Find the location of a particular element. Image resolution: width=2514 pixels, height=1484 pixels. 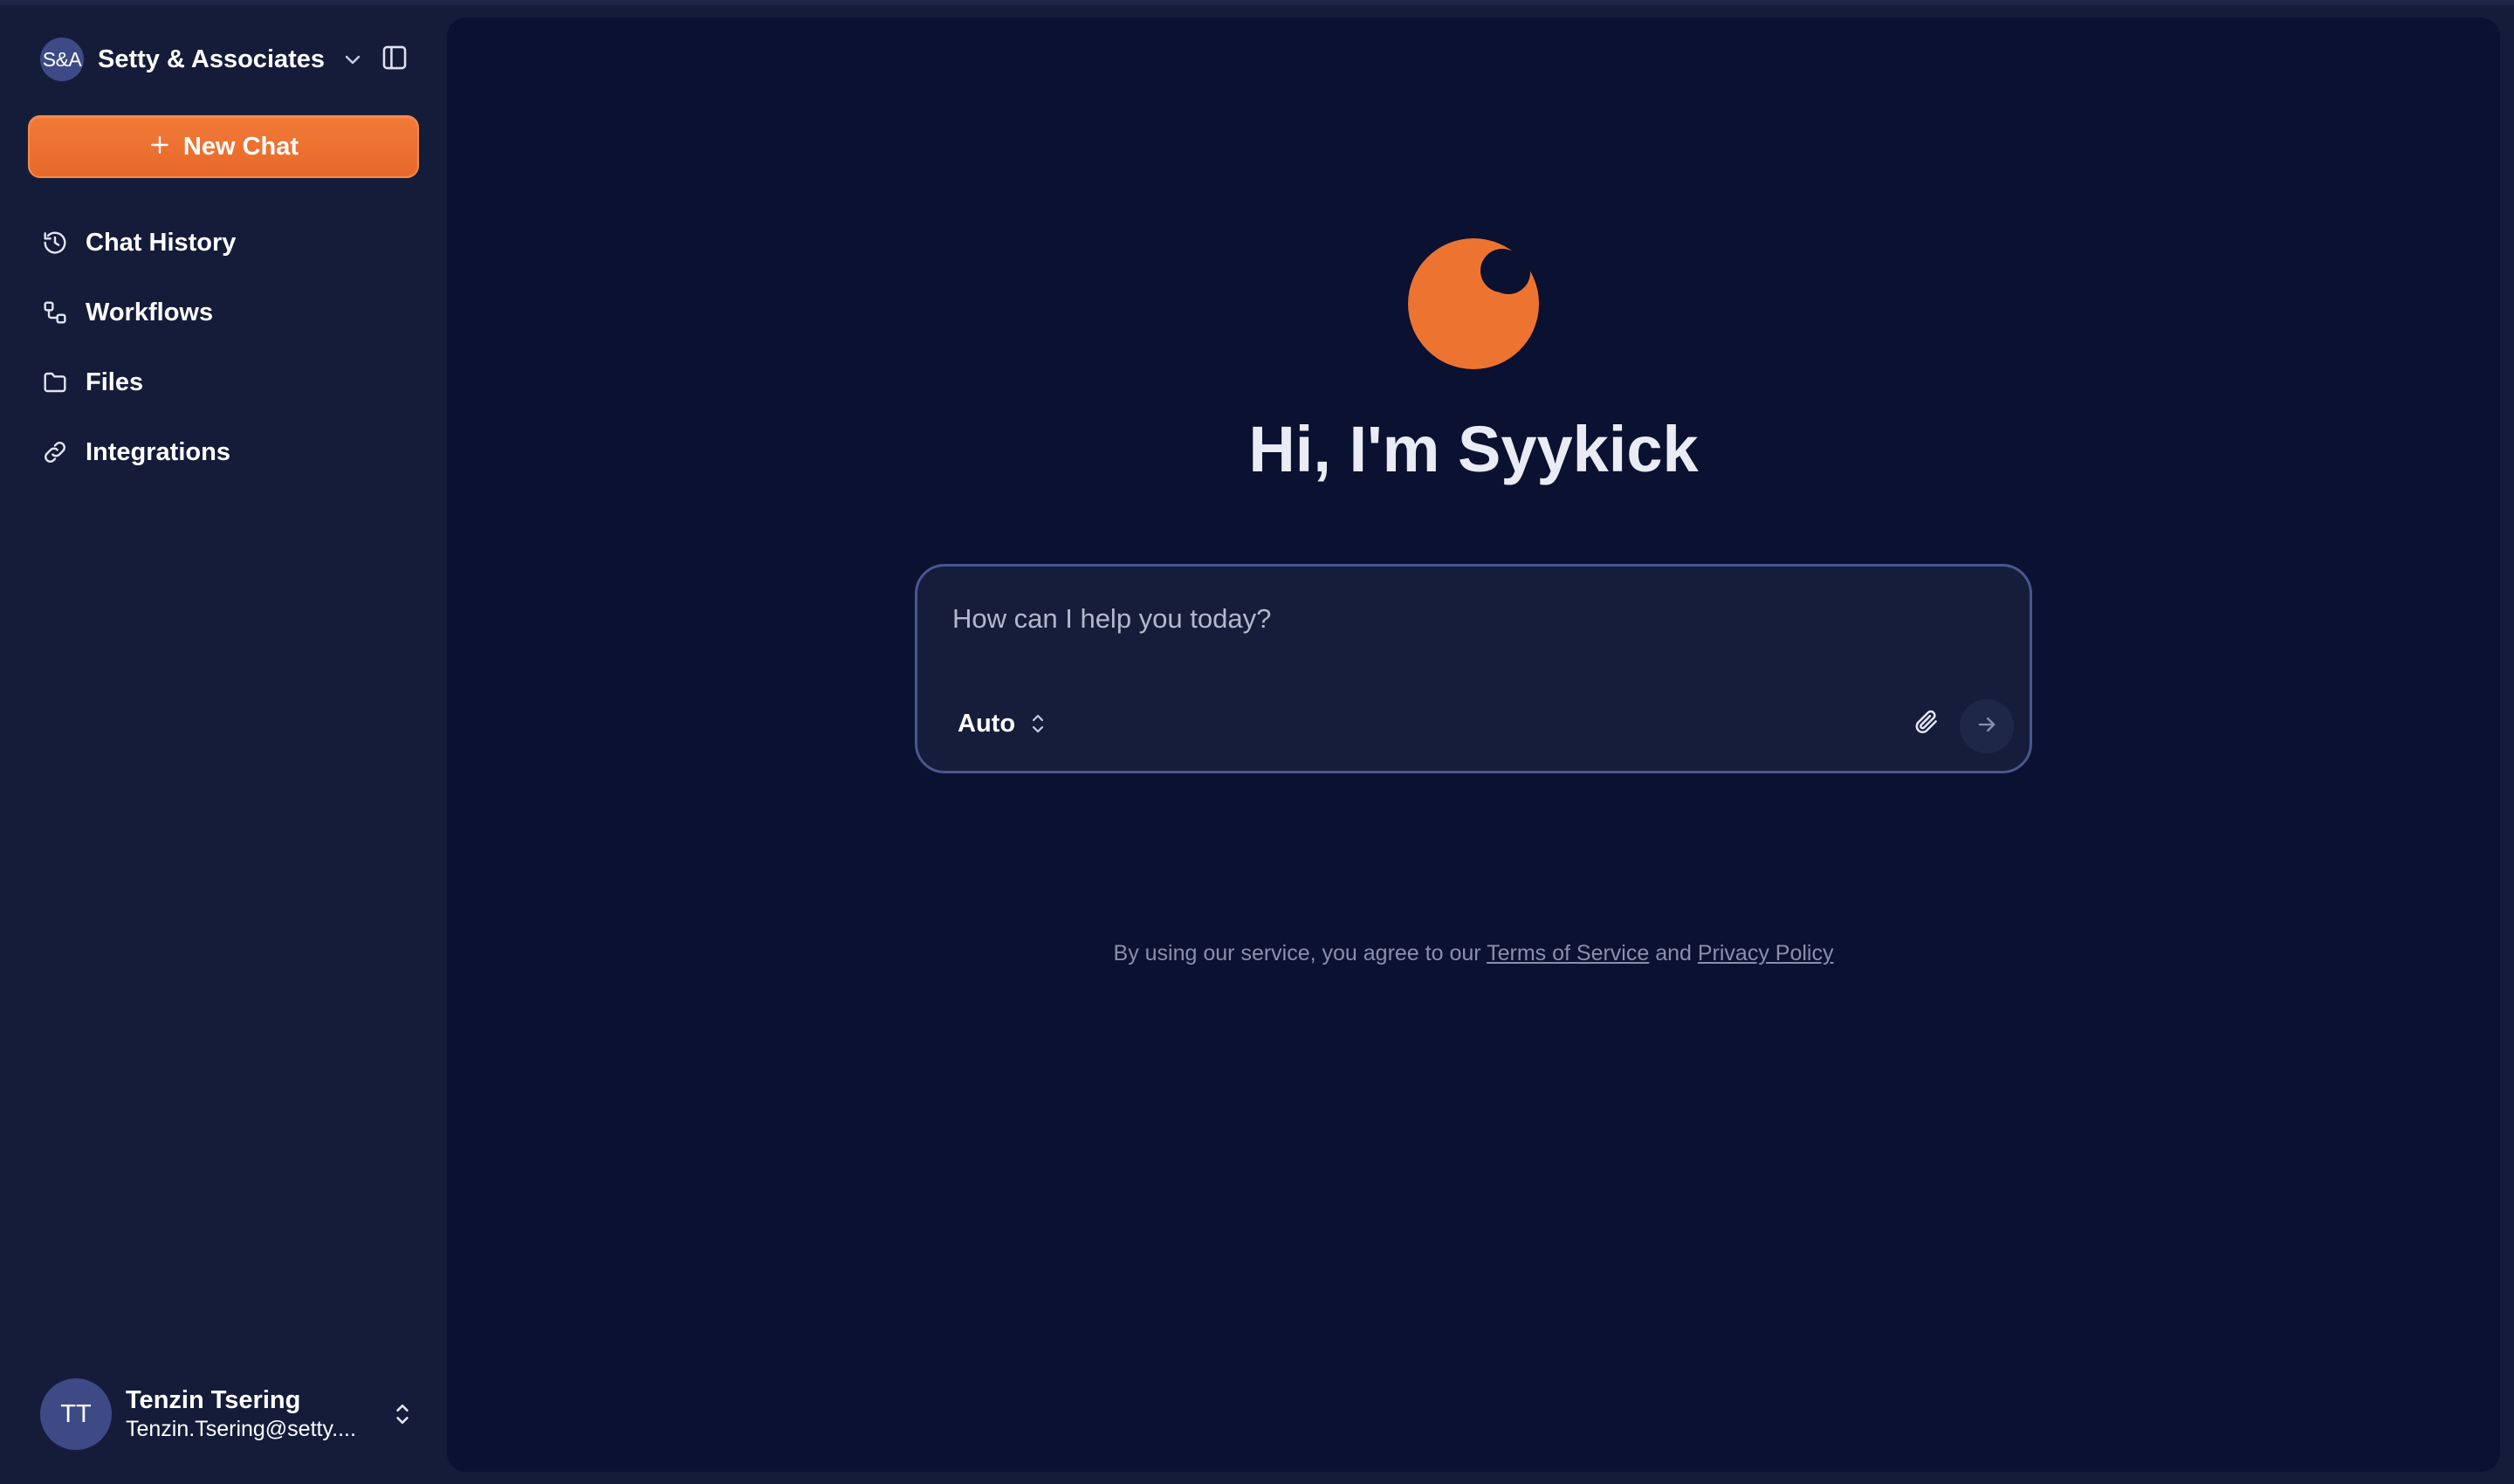

attach-button is located at coordinates (1926, 724).